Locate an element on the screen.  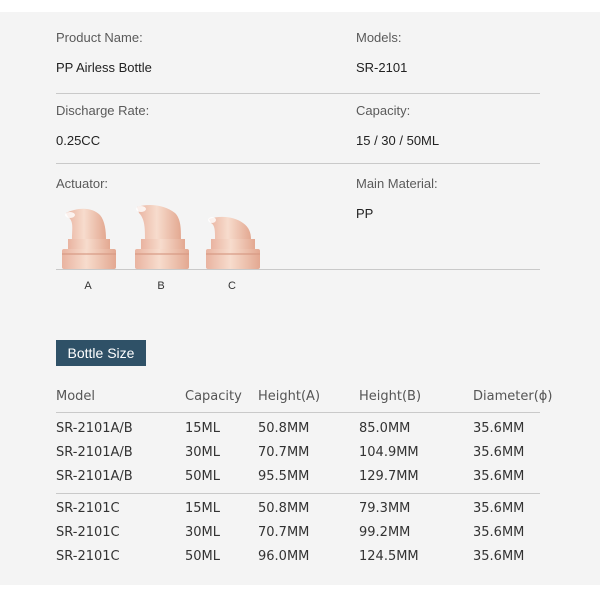
table-cell: 96.0MM is located at coordinates (284, 556).